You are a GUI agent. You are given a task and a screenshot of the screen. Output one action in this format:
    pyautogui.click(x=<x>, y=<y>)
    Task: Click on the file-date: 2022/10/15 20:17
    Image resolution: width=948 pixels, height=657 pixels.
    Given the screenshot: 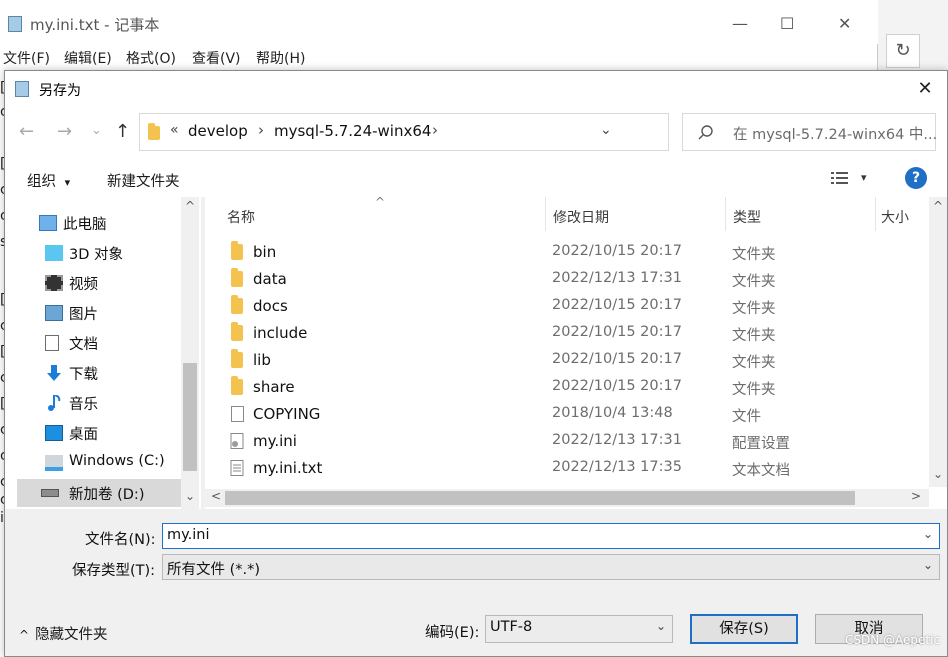 What is the action you would take?
    pyautogui.click(x=617, y=305)
    